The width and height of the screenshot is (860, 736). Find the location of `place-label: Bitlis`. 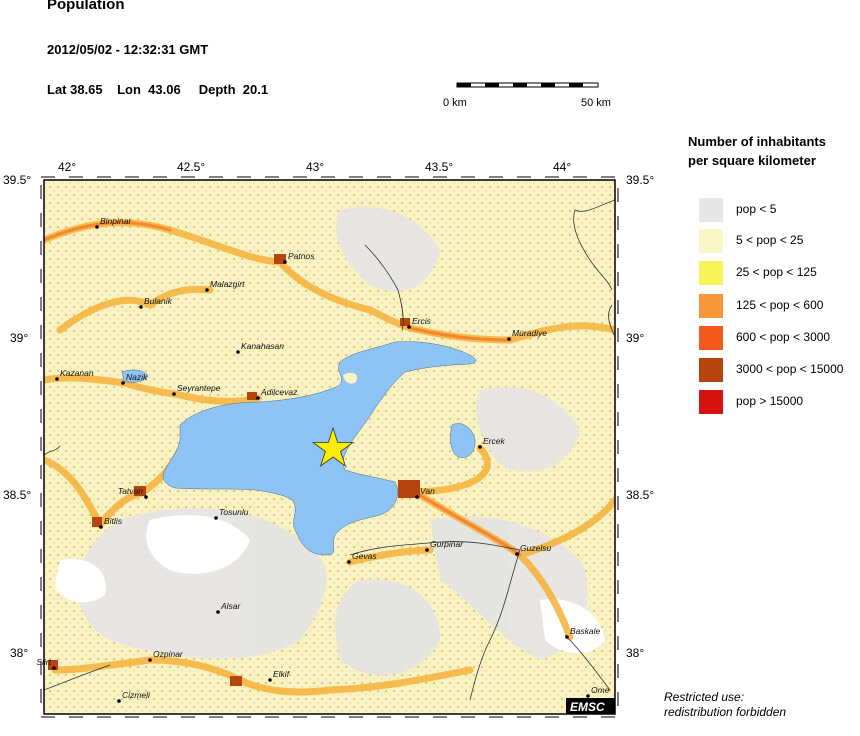

place-label: Bitlis is located at coordinates (113, 521).